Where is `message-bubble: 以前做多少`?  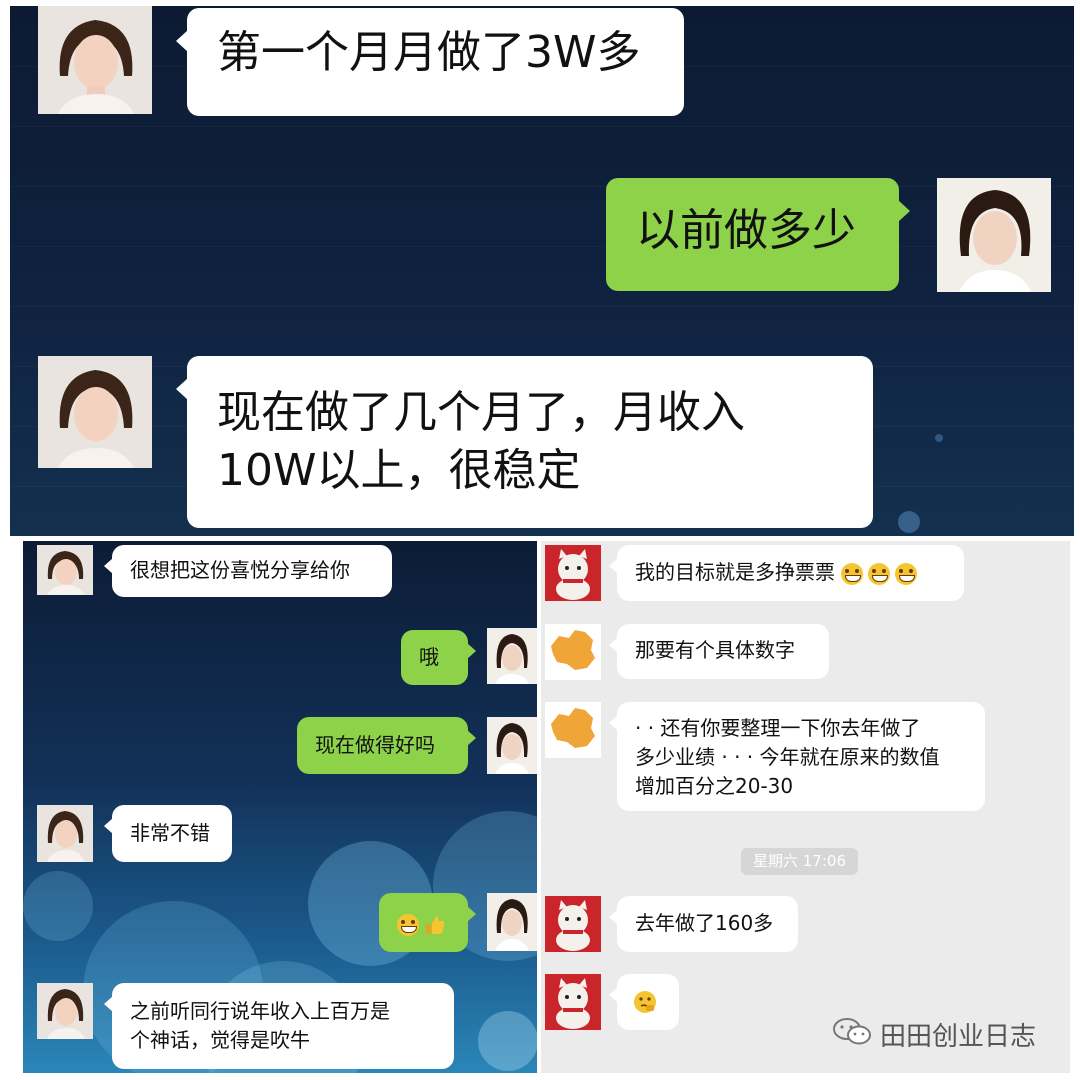
message-bubble: 以前做多少 is located at coordinates (758, 234).